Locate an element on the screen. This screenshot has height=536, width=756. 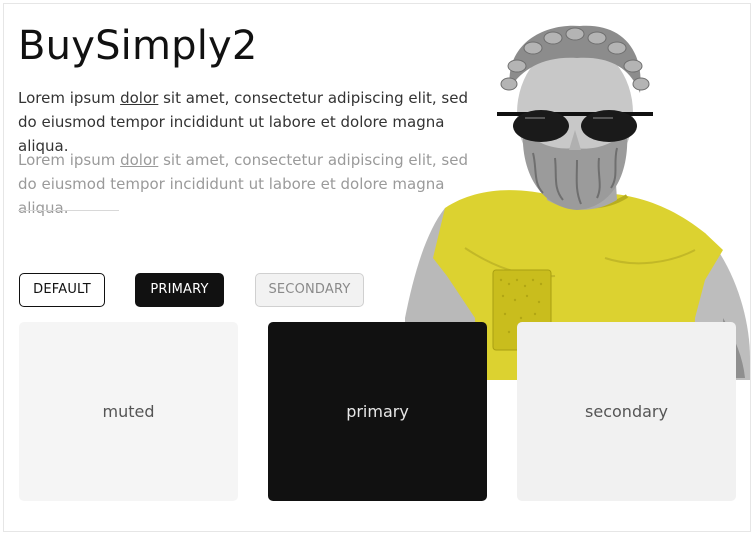
primary-card: primary is located at coordinates (377, 411).